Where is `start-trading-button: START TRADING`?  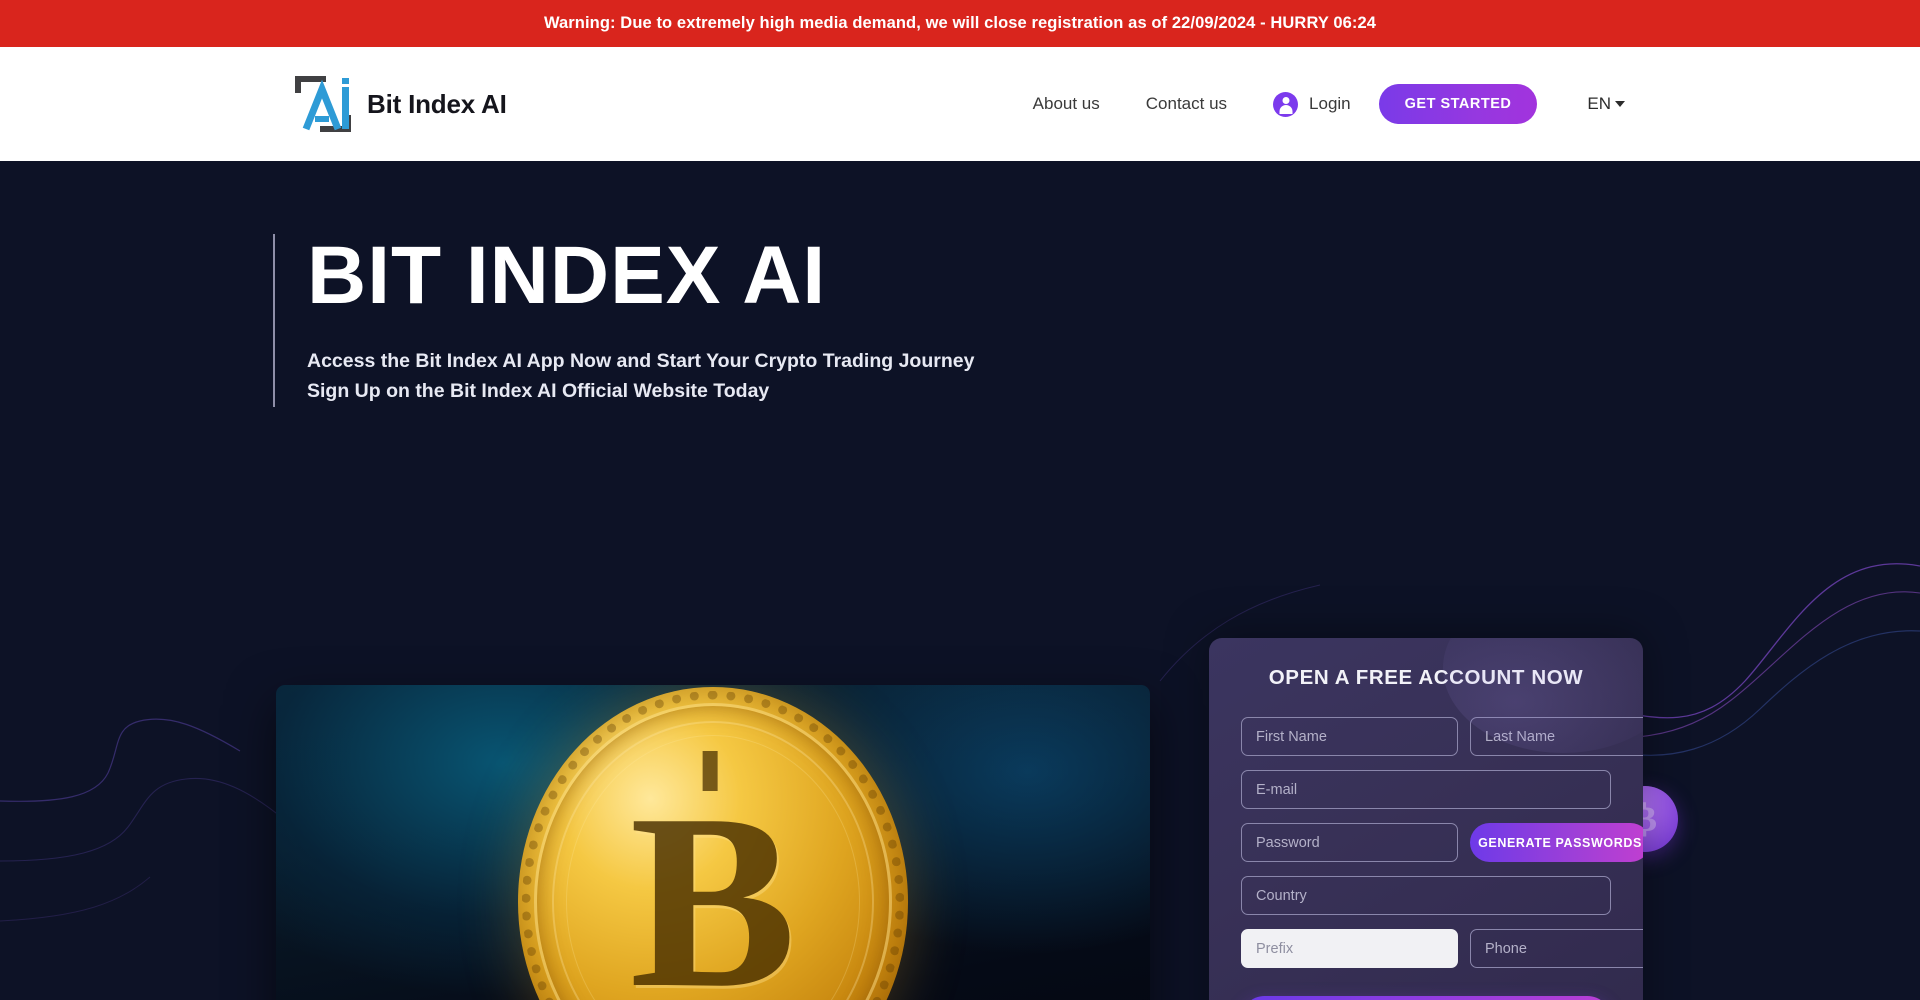
start-trading-button: START TRADING is located at coordinates (1426, 998).